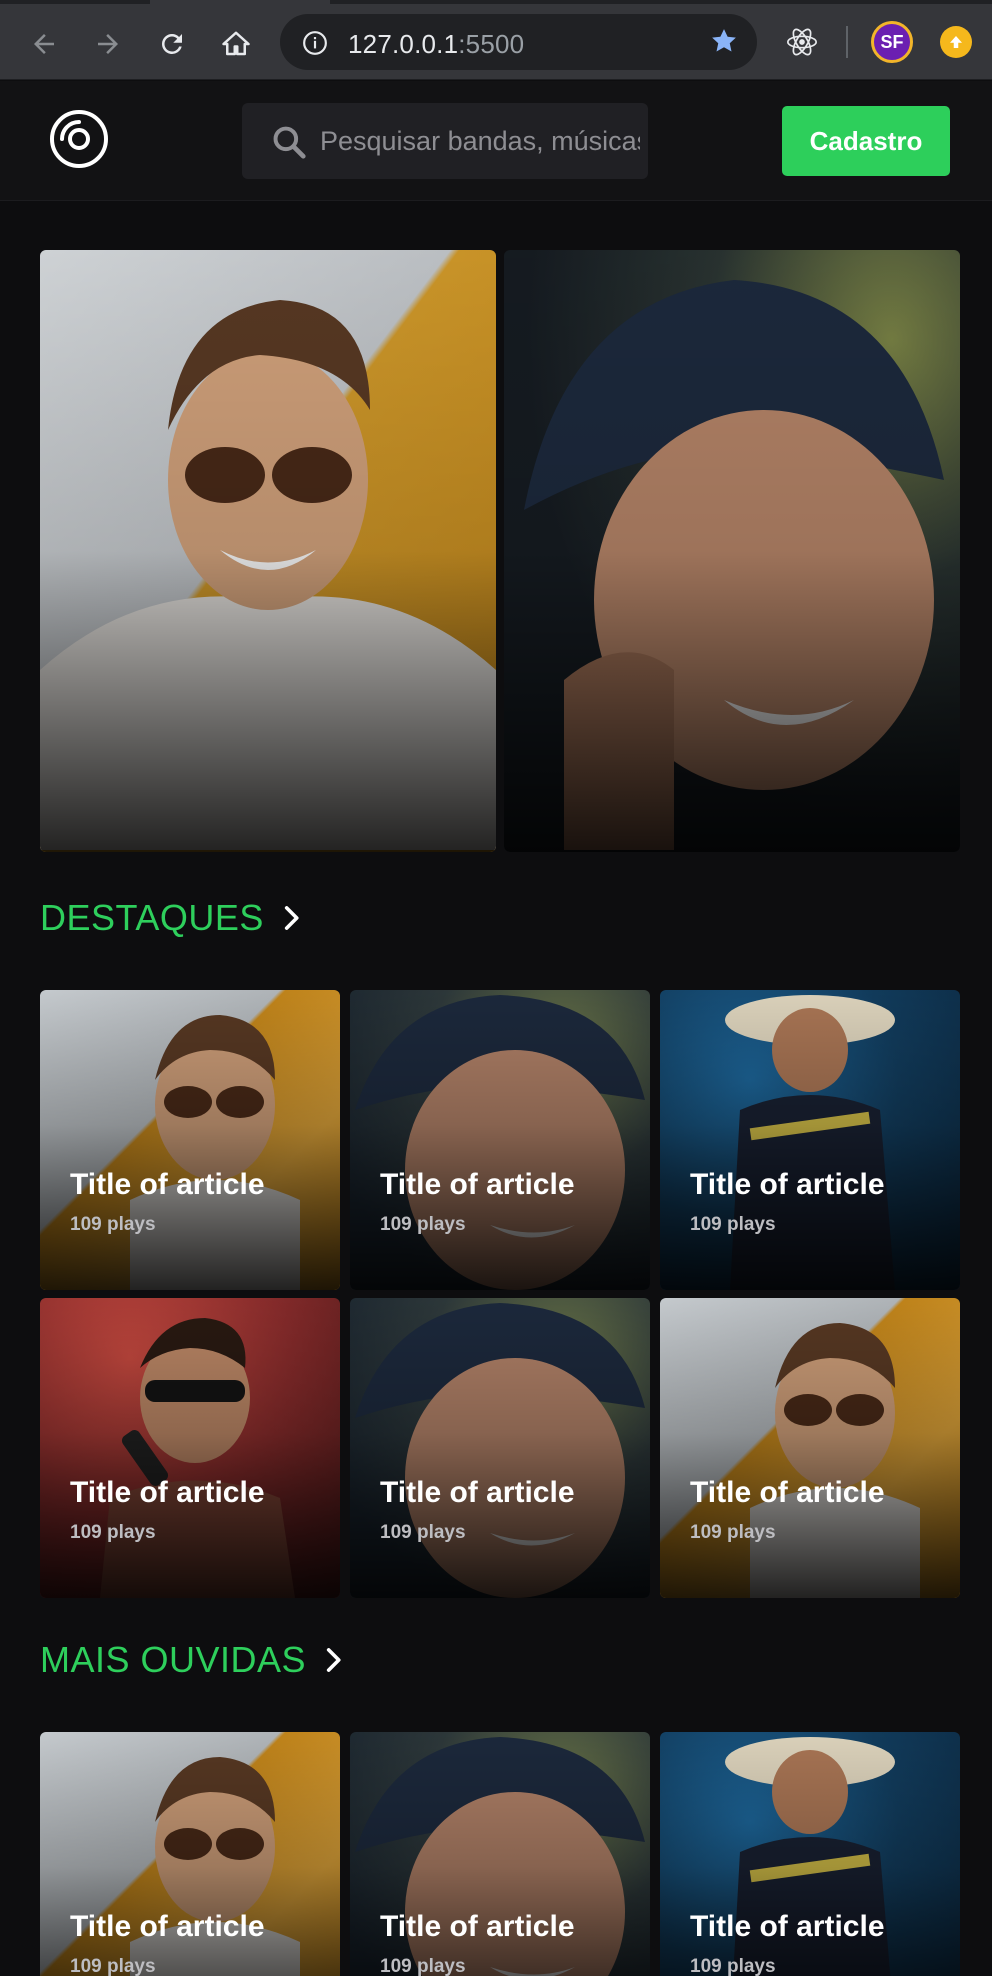 The image size is (992, 1976). What do you see at coordinates (108, 44) in the screenshot?
I see `forward-icon` at bounding box center [108, 44].